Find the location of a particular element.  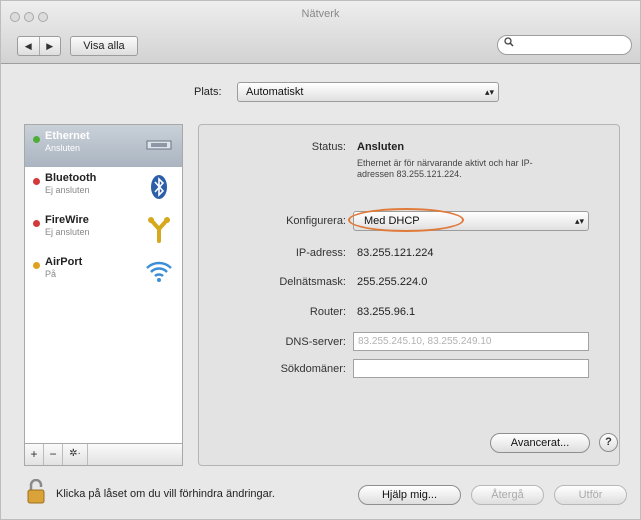

firewire-icon is located at coordinates (159, 230).